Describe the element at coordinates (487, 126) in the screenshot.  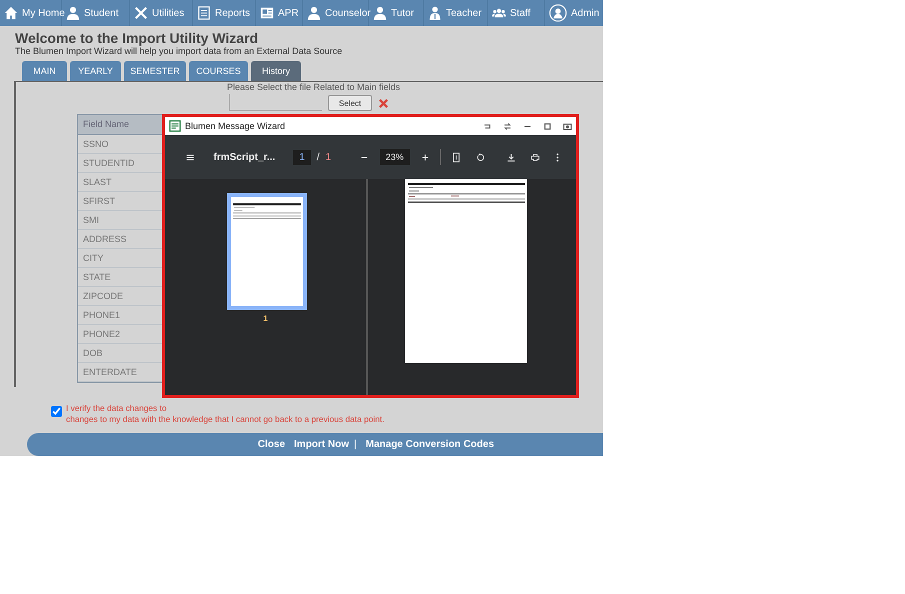
I see `restore-icon` at that location.